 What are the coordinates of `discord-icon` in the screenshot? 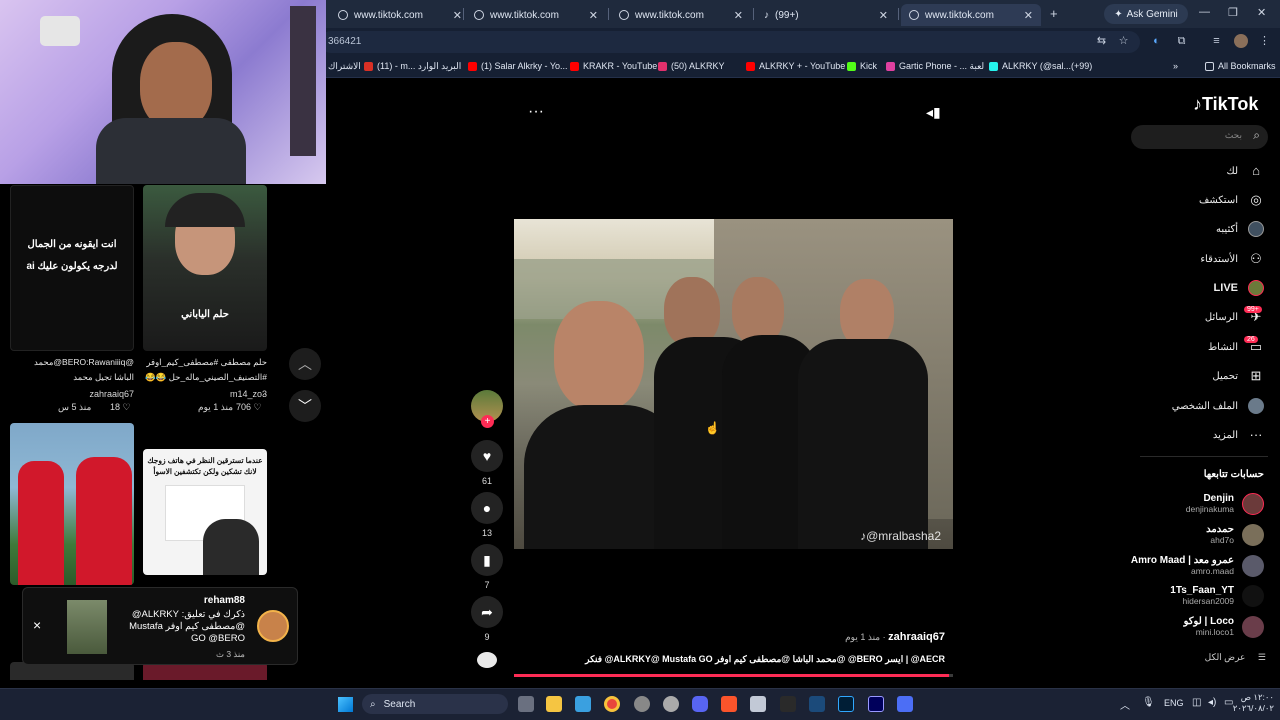 It's located at (700, 704).